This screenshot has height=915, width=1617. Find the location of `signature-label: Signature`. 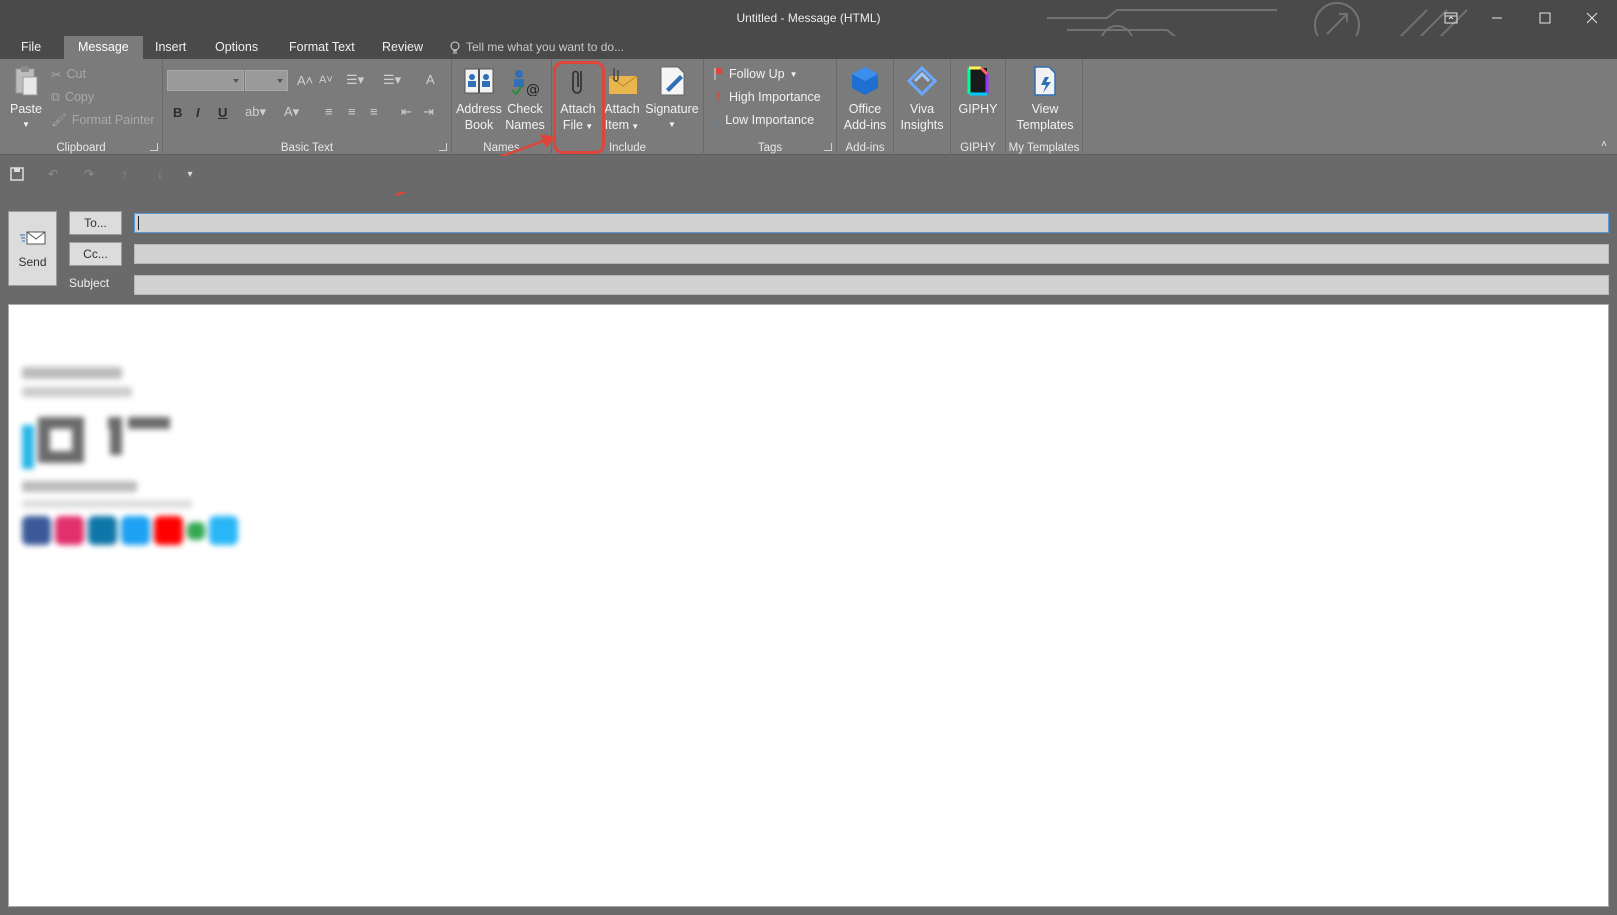

signature-label: Signature is located at coordinates (672, 109).